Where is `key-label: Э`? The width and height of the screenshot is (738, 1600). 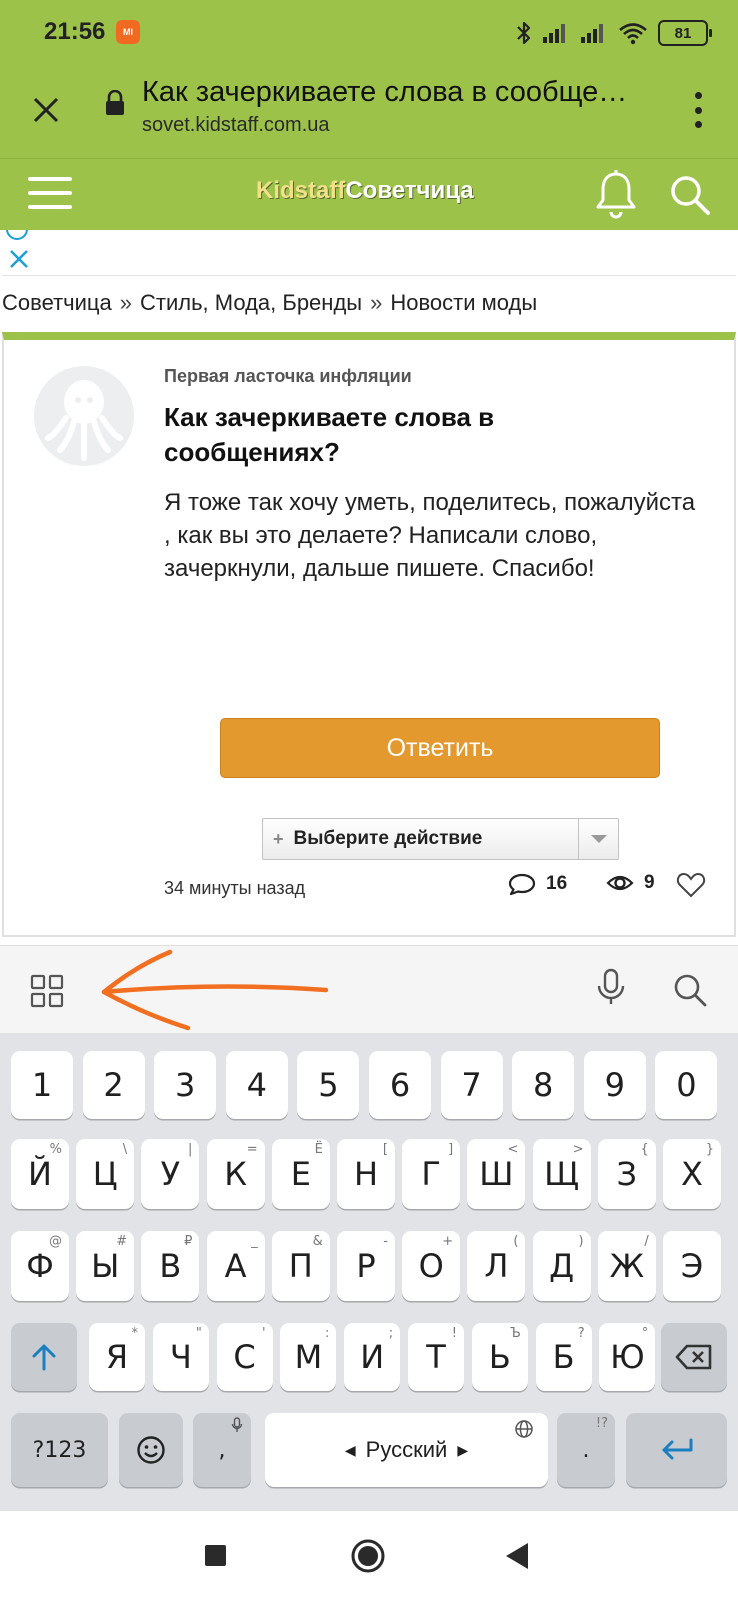 key-label: Э is located at coordinates (692, 1266).